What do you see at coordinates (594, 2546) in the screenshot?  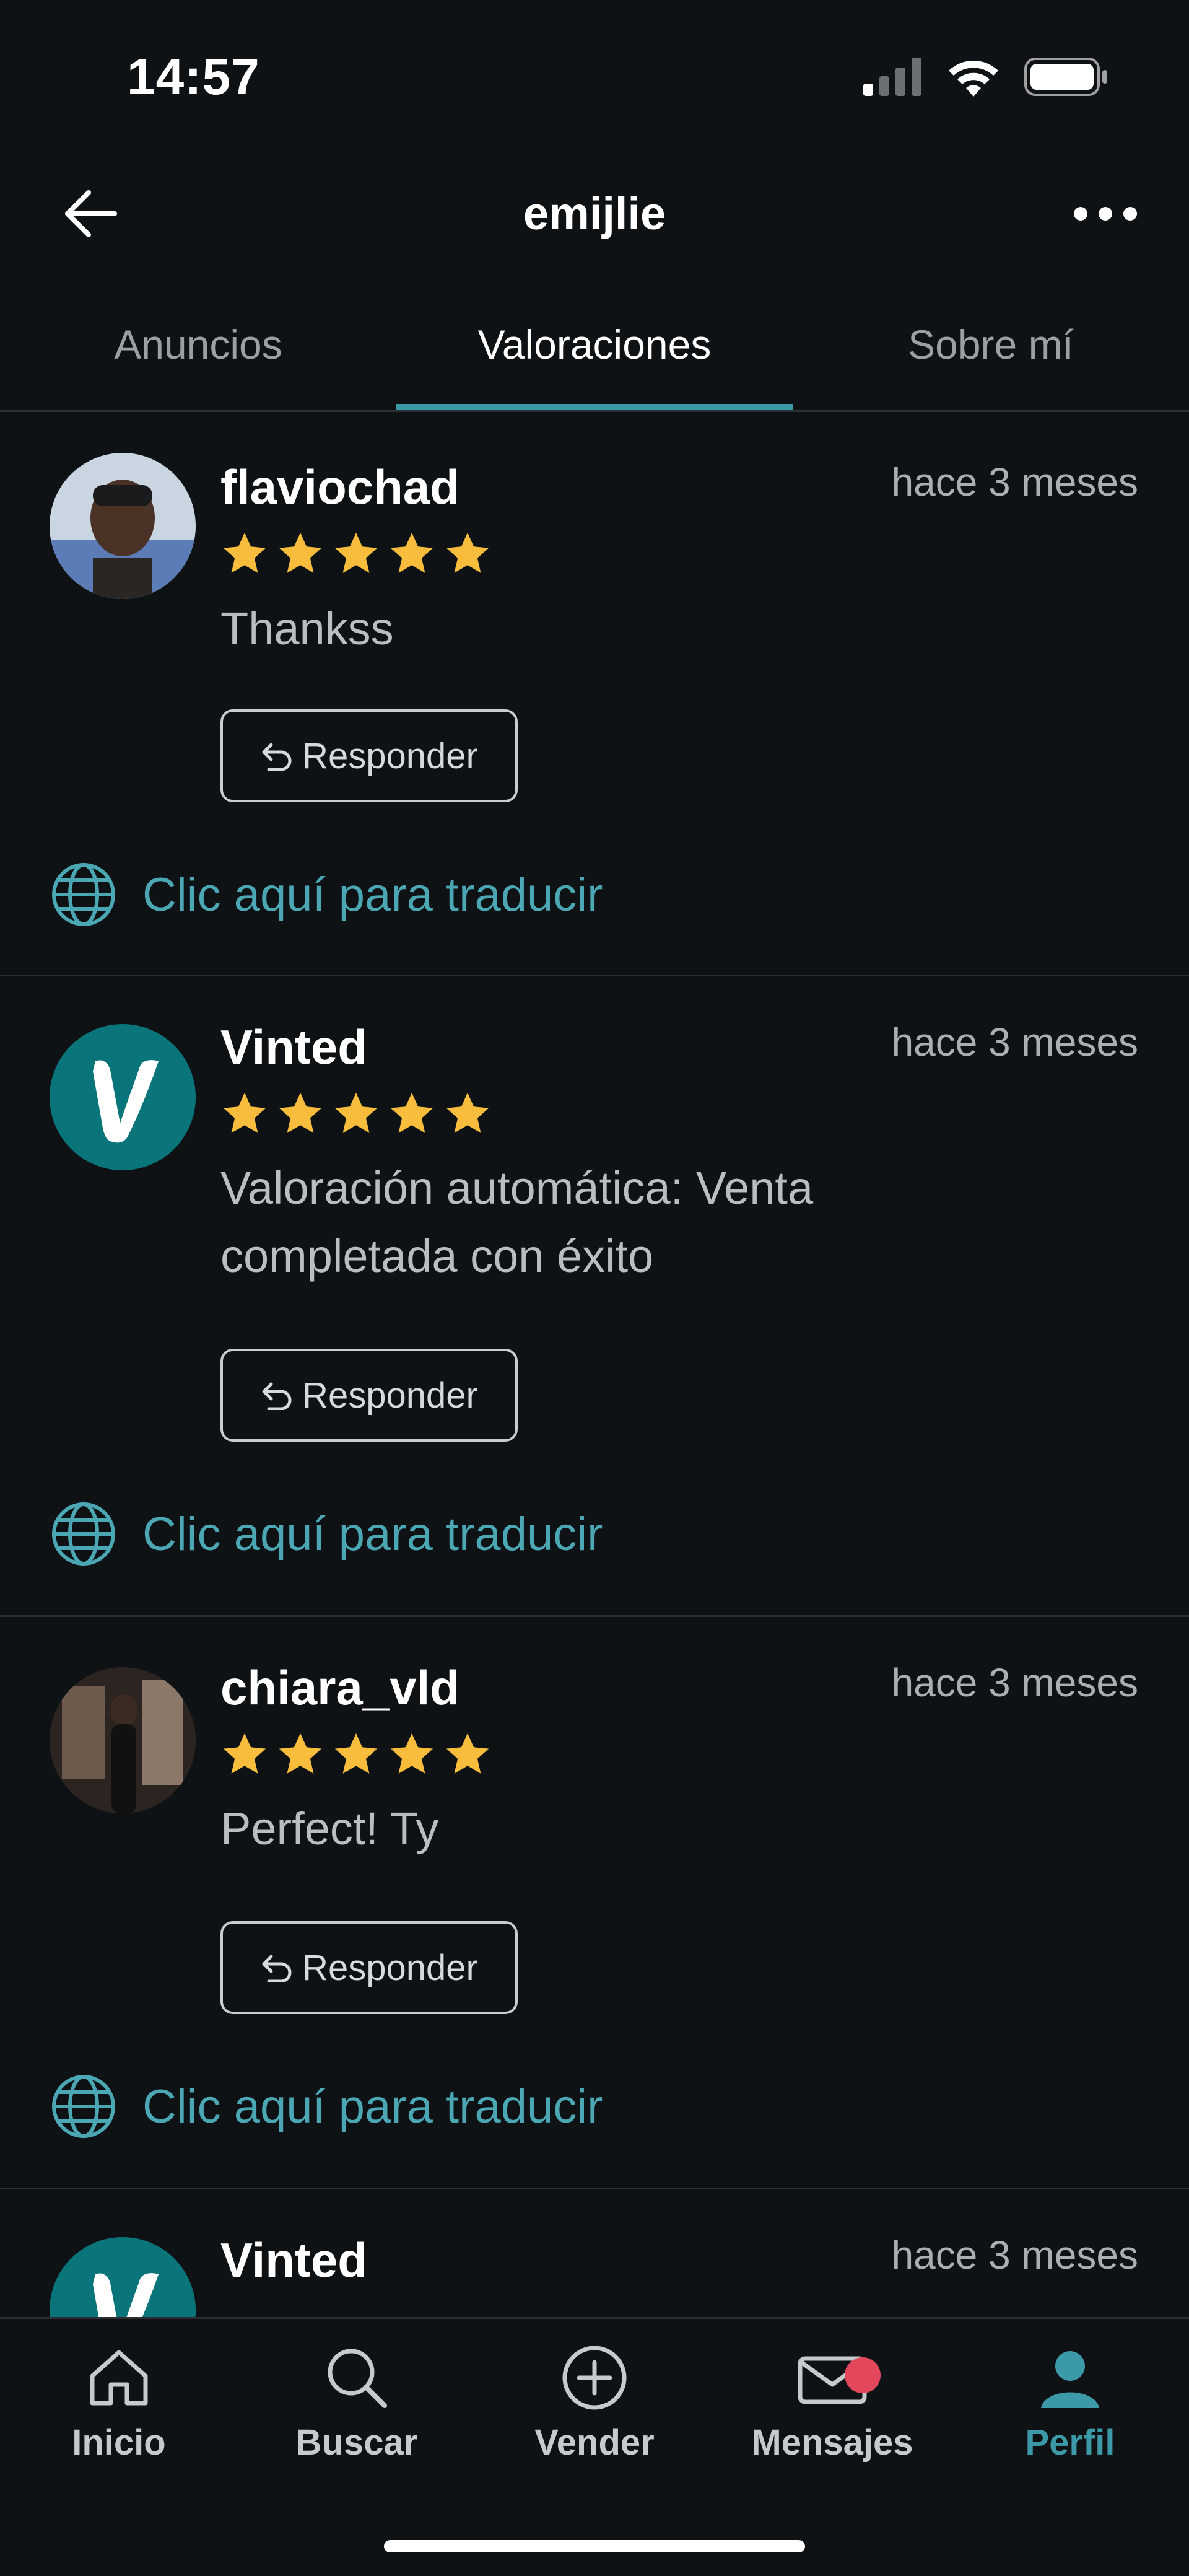 I see `home-indicator` at bounding box center [594, 2546].